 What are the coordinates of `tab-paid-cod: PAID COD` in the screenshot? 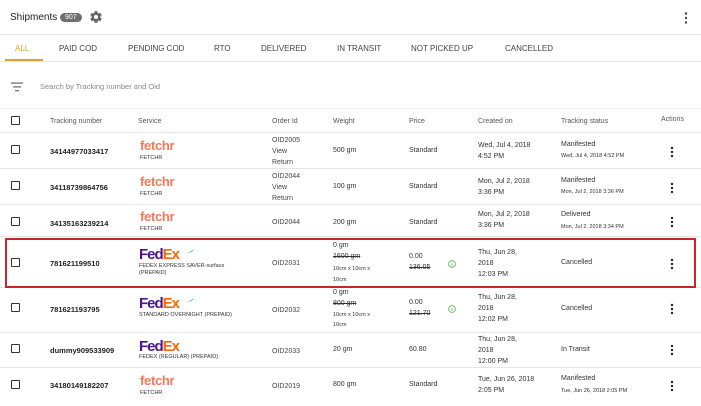 It's located at (78, 48).